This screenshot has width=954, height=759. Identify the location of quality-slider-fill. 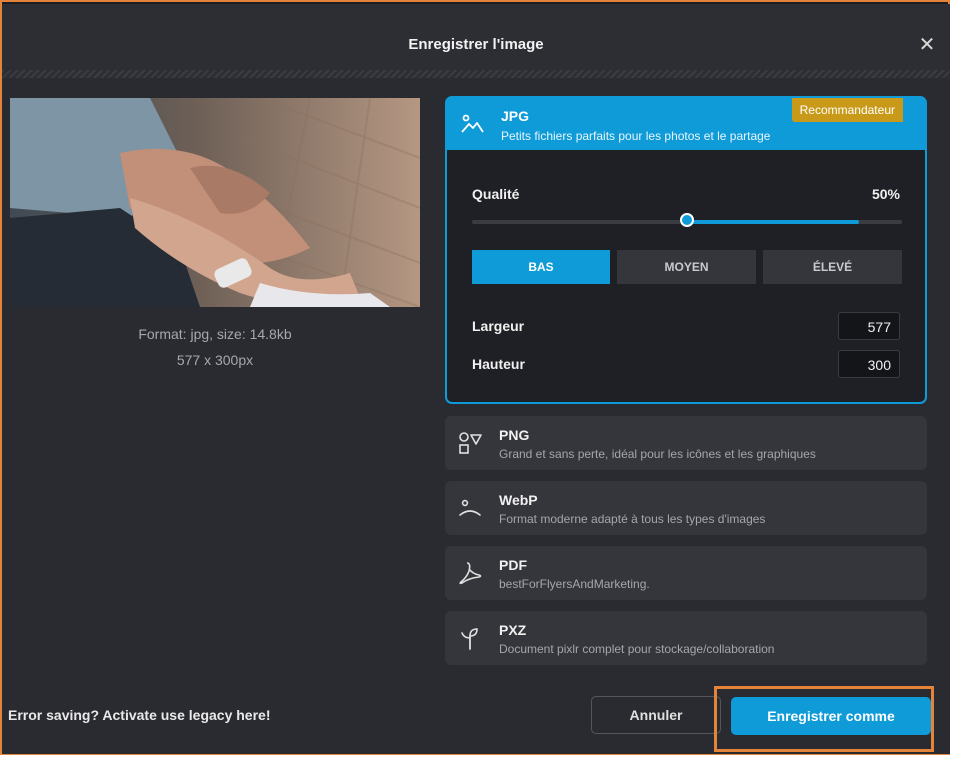
(773, 222).